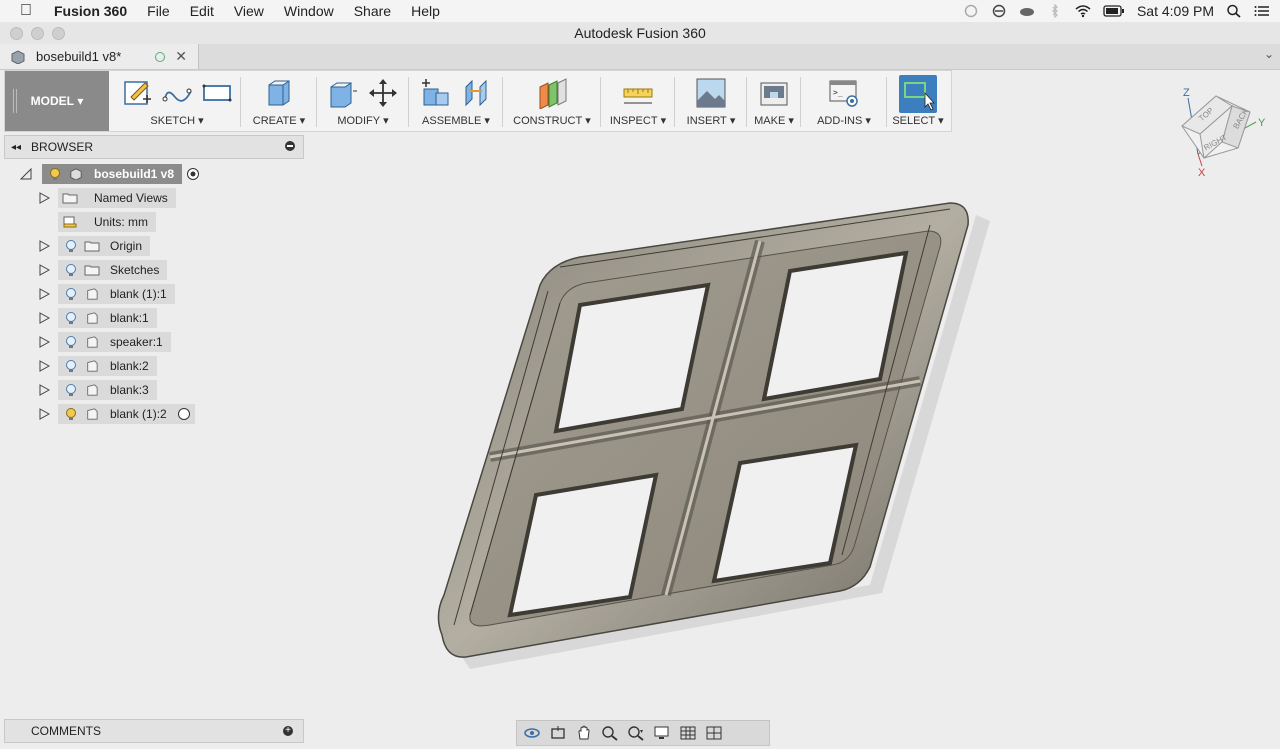  Describe the element at coordinates (131, 198) in the screenshot. I see `tree-item-label: Named Views` at that location.